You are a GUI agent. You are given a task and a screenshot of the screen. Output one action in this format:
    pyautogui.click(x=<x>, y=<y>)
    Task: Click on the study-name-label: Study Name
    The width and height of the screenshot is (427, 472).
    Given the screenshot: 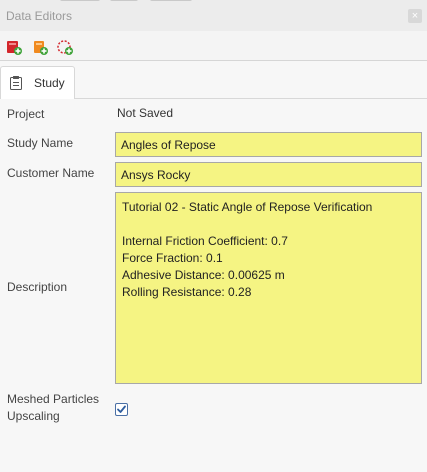 What is the action you would take?
    pyautogui.click(x=40, y=143)
    